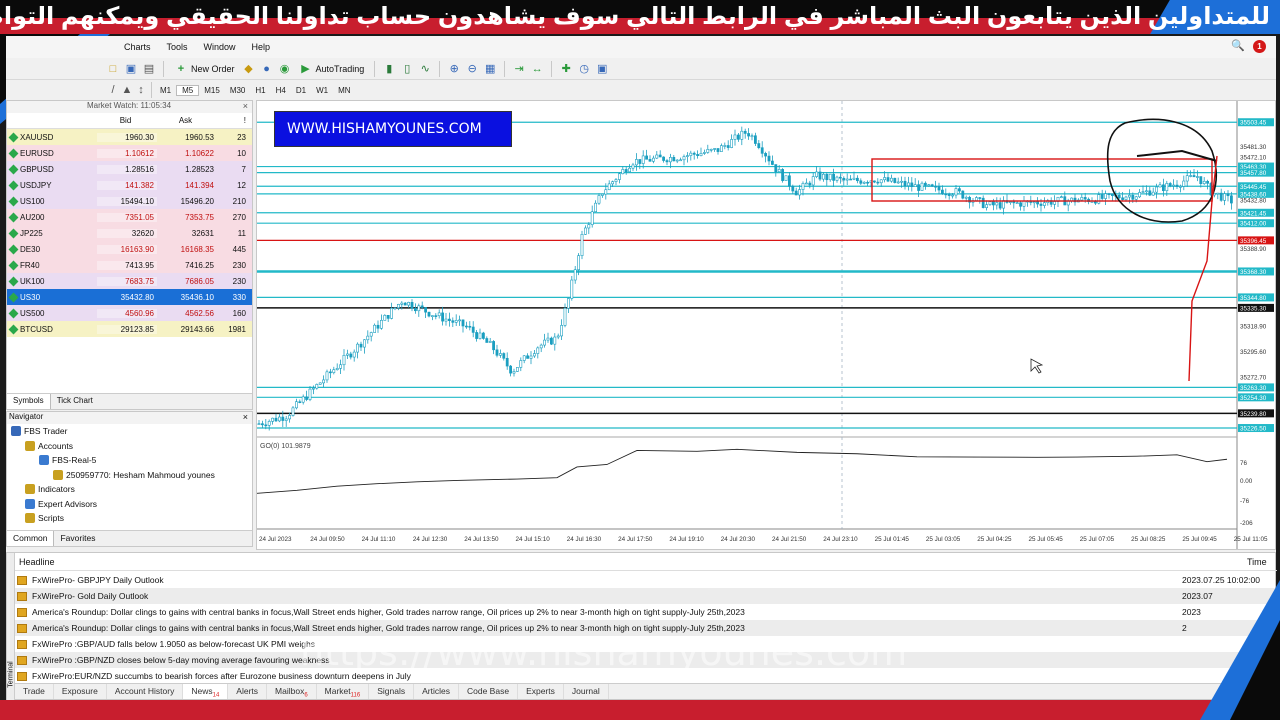 This screenshot has width=1280, height=720. Describe the element at coordinates (343, 691) in the screenshot. I see `terminal-tab-market: Market116` at that location.